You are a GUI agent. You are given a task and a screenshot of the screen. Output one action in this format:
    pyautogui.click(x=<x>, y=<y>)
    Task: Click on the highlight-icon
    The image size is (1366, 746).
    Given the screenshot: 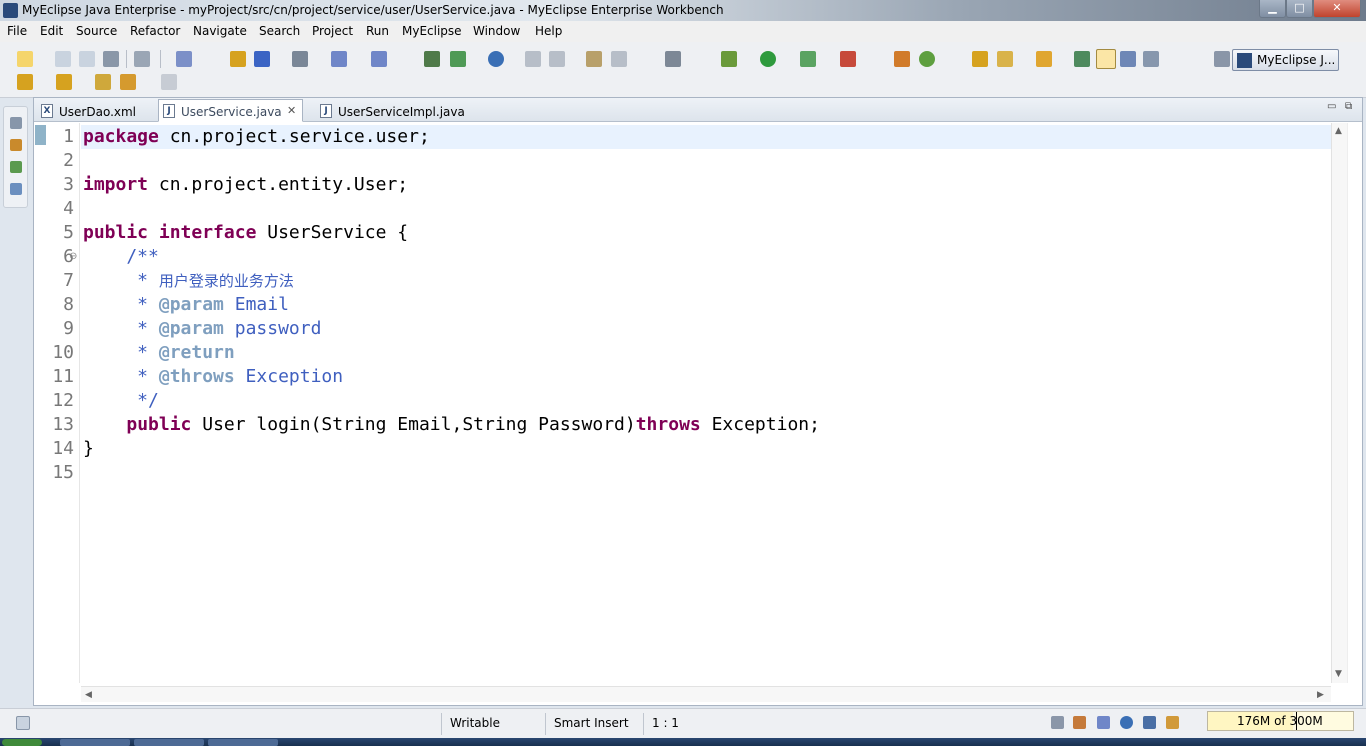 What is the action you would take?
    pyautogui.click(x=1106, y=59)
    